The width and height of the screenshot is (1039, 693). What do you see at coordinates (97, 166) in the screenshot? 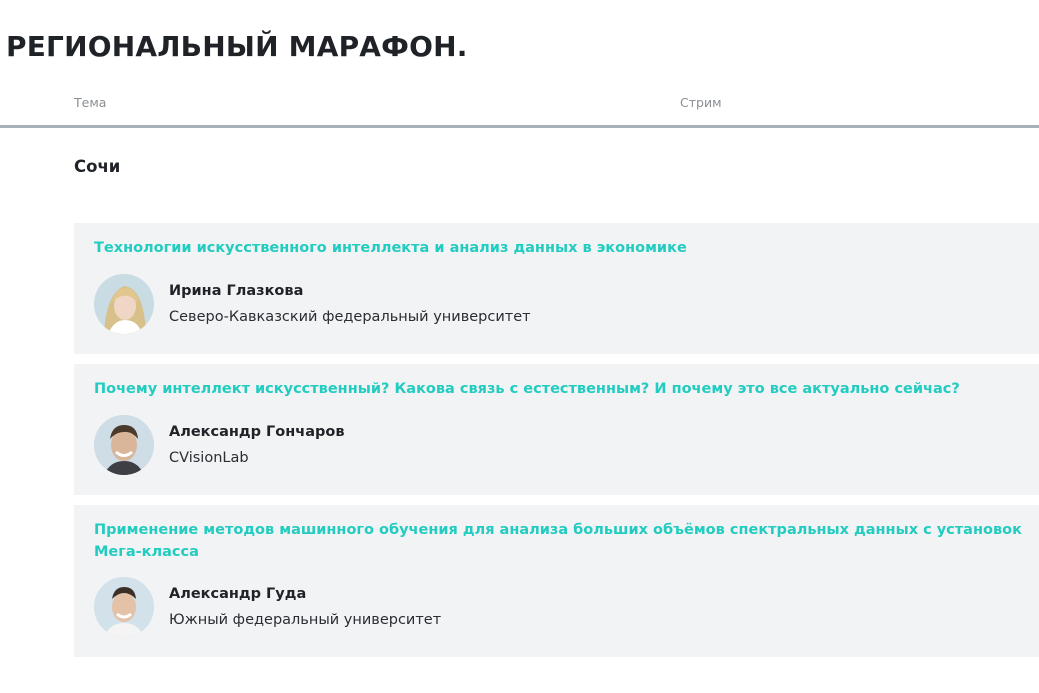
I see `city-heading: Сочи` at bounding box center [97, 166].